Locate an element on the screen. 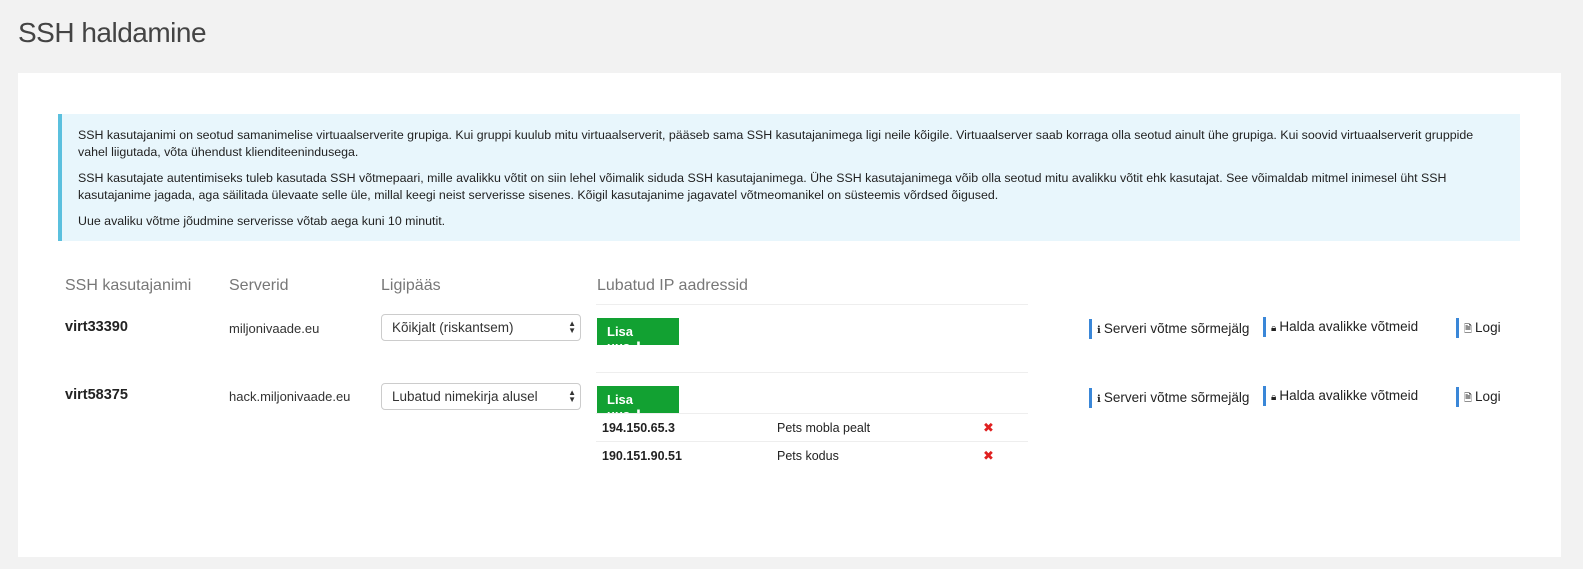  header-access: Ligipääs is located at coordinates (411, 285).